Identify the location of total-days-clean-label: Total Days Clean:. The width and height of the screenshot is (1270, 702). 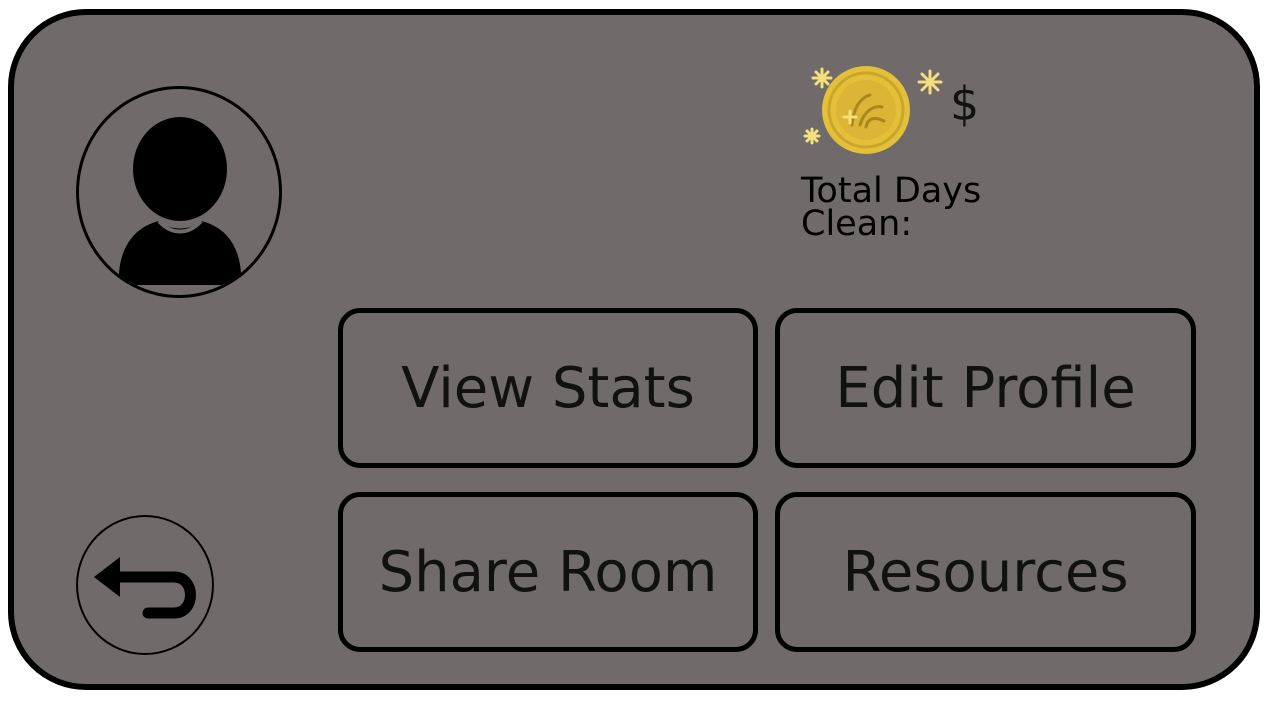
(931, 209).